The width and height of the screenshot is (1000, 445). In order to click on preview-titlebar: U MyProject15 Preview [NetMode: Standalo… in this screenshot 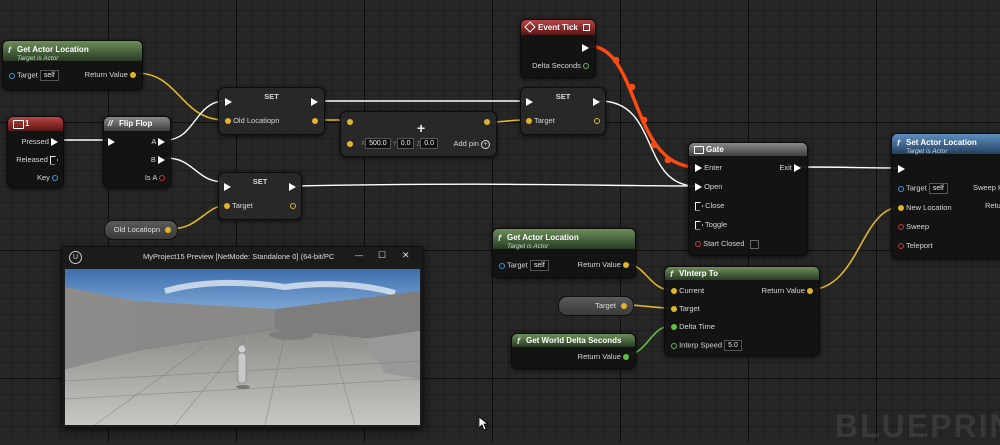, I will do `click(242, 257)`.